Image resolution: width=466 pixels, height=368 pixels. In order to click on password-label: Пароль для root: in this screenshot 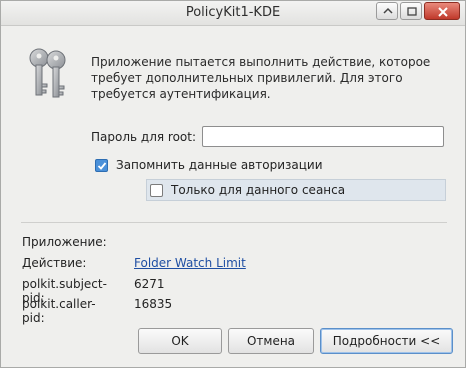, I will do `click(143, 137)`.